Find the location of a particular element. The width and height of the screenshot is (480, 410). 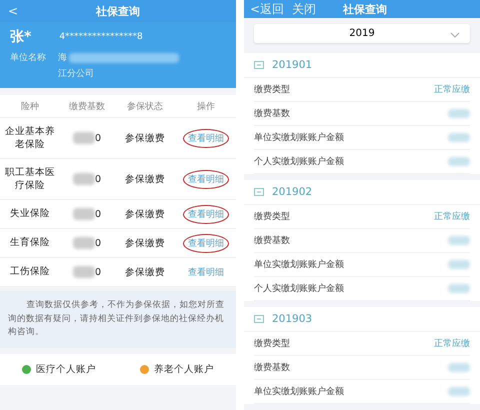

company-name: 海 is located at coordinates (62, 58).